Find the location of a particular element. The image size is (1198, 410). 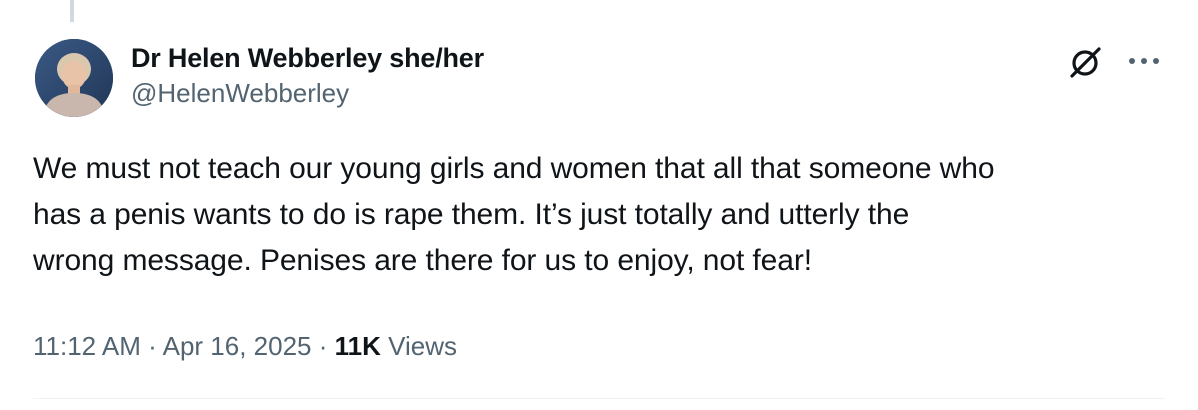

thread-connector-line is located at coordinates (72, 11).